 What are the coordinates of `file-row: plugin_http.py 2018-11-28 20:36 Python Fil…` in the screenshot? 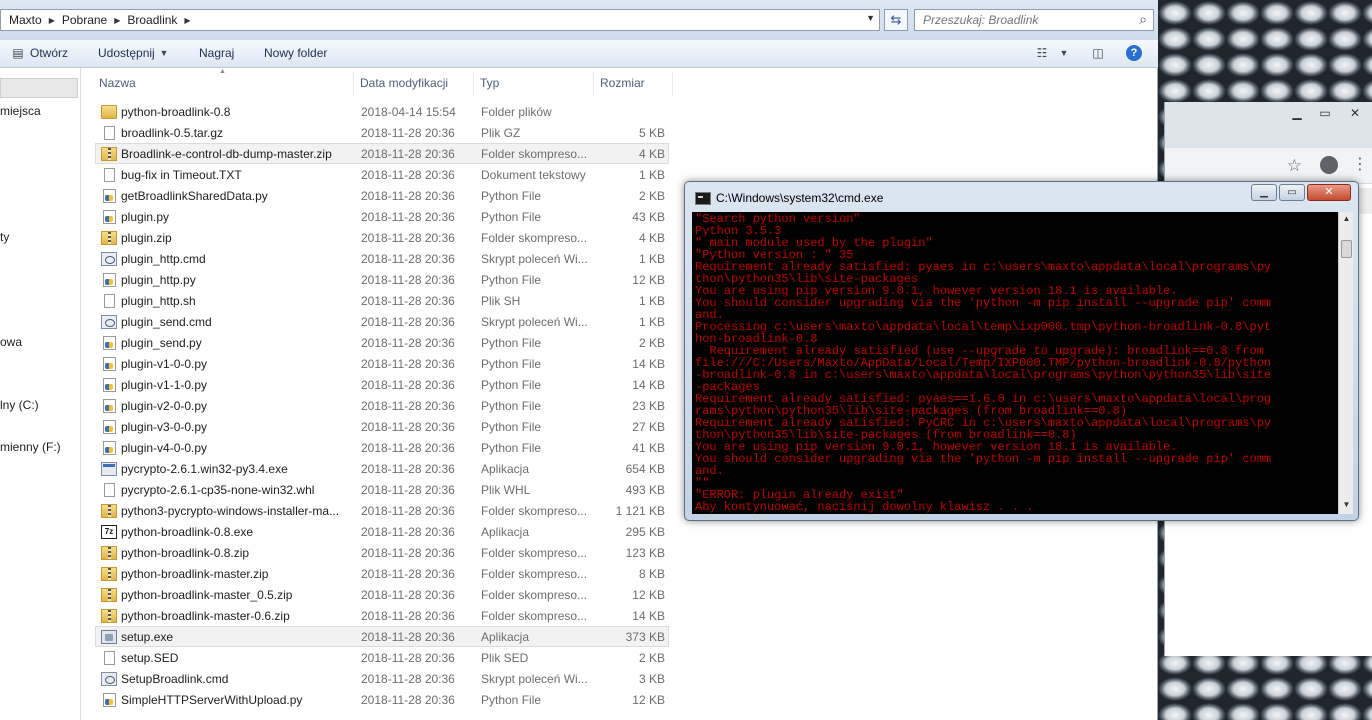 It's located at (382, 279).